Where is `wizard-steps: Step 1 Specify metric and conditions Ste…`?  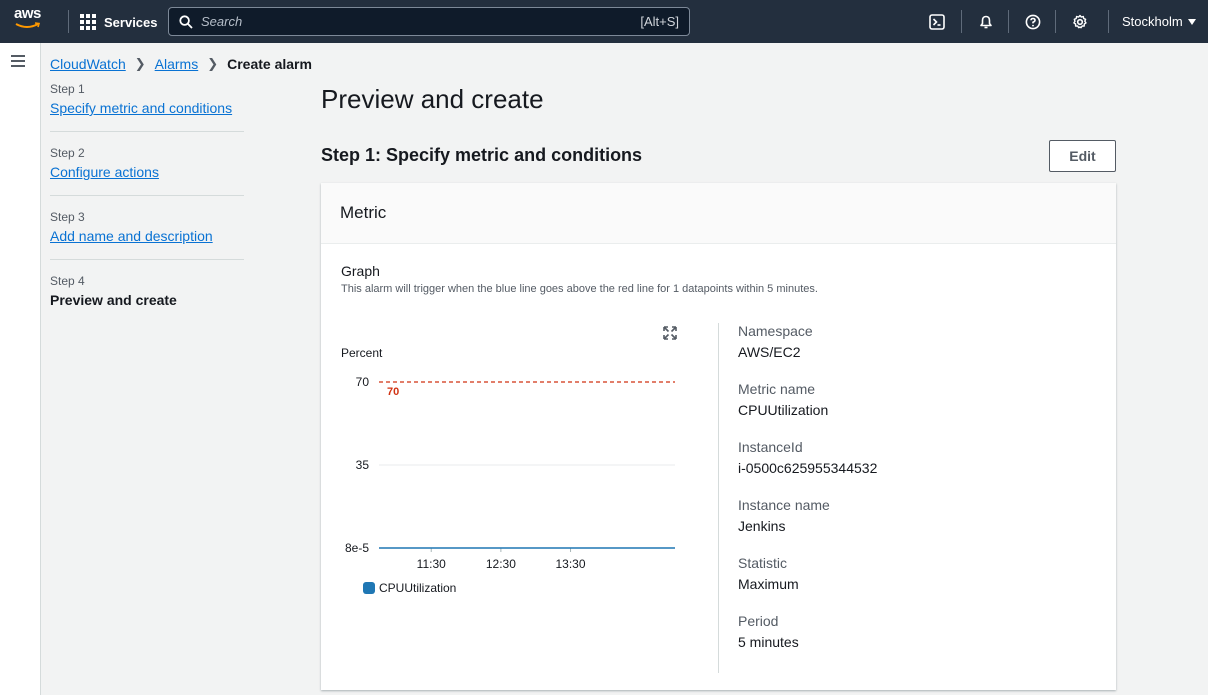
wizard-steps: Step 1 Specify metric and conditions Ste… is located at coordinates (147, 208).